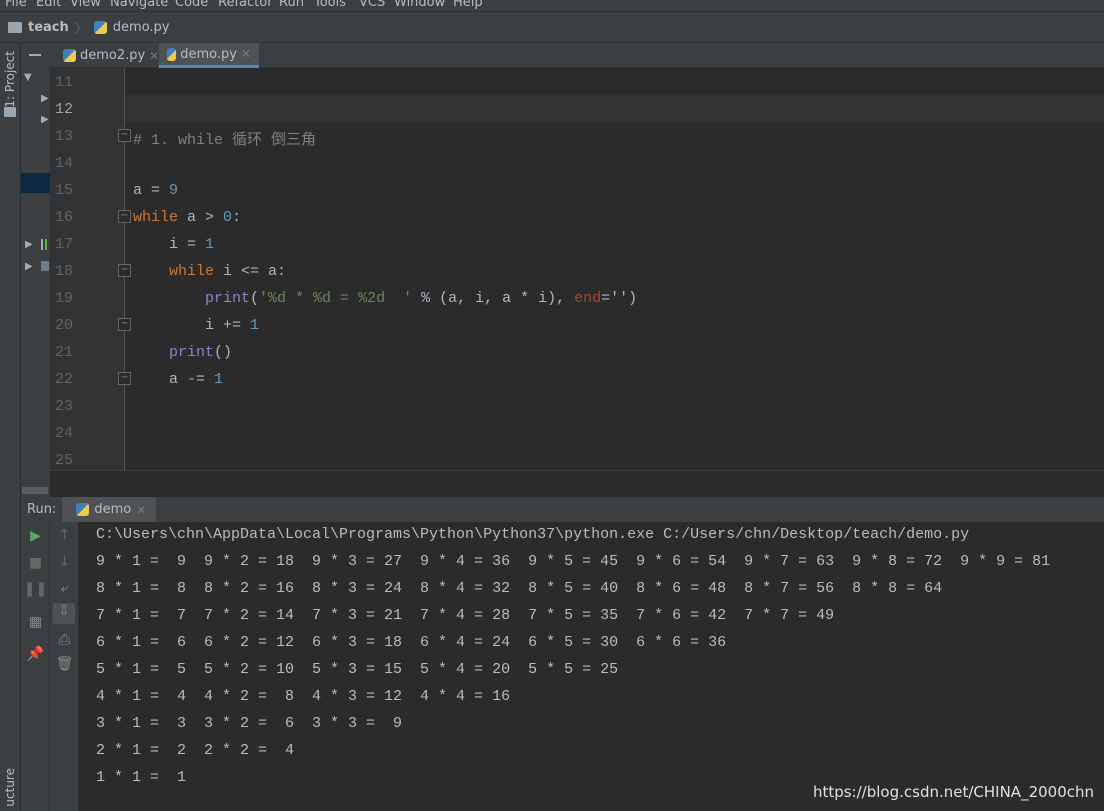  What do you see at coordinates (35, 183) in the screenshot?
I see `selected-tree-item` at bounding box center [35, 183].